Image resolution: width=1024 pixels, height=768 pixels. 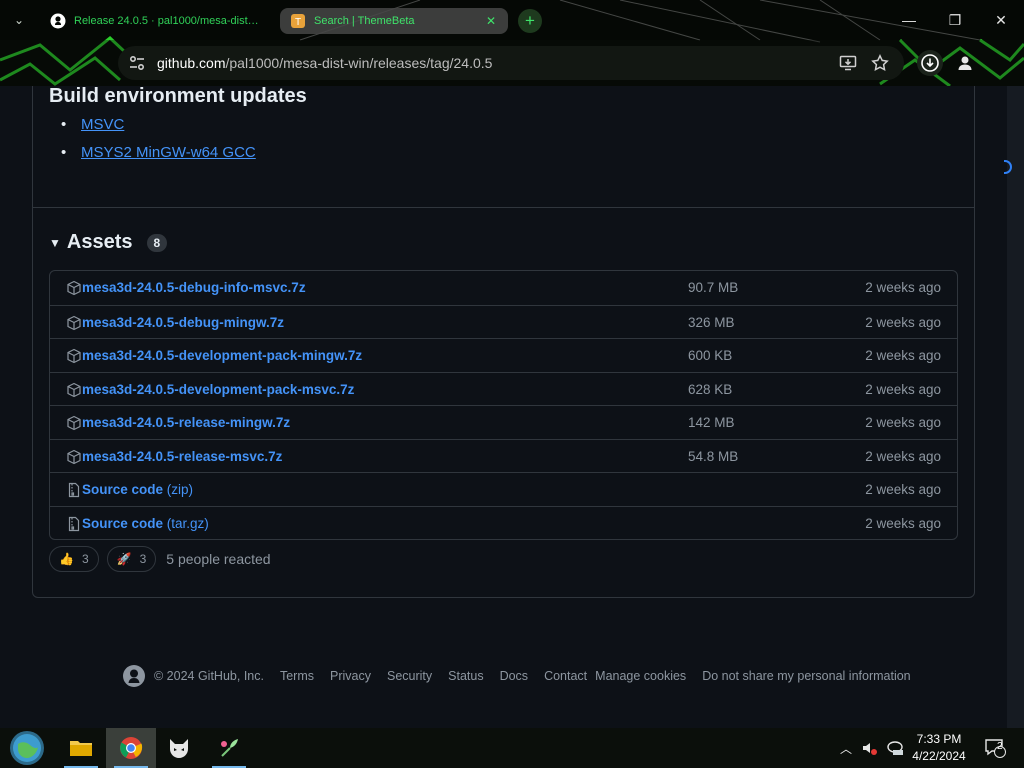 What do you see at coordinates (143, 559) in the screenshot?
I see `reaction-count: 3` at bounding box center [143, 559].